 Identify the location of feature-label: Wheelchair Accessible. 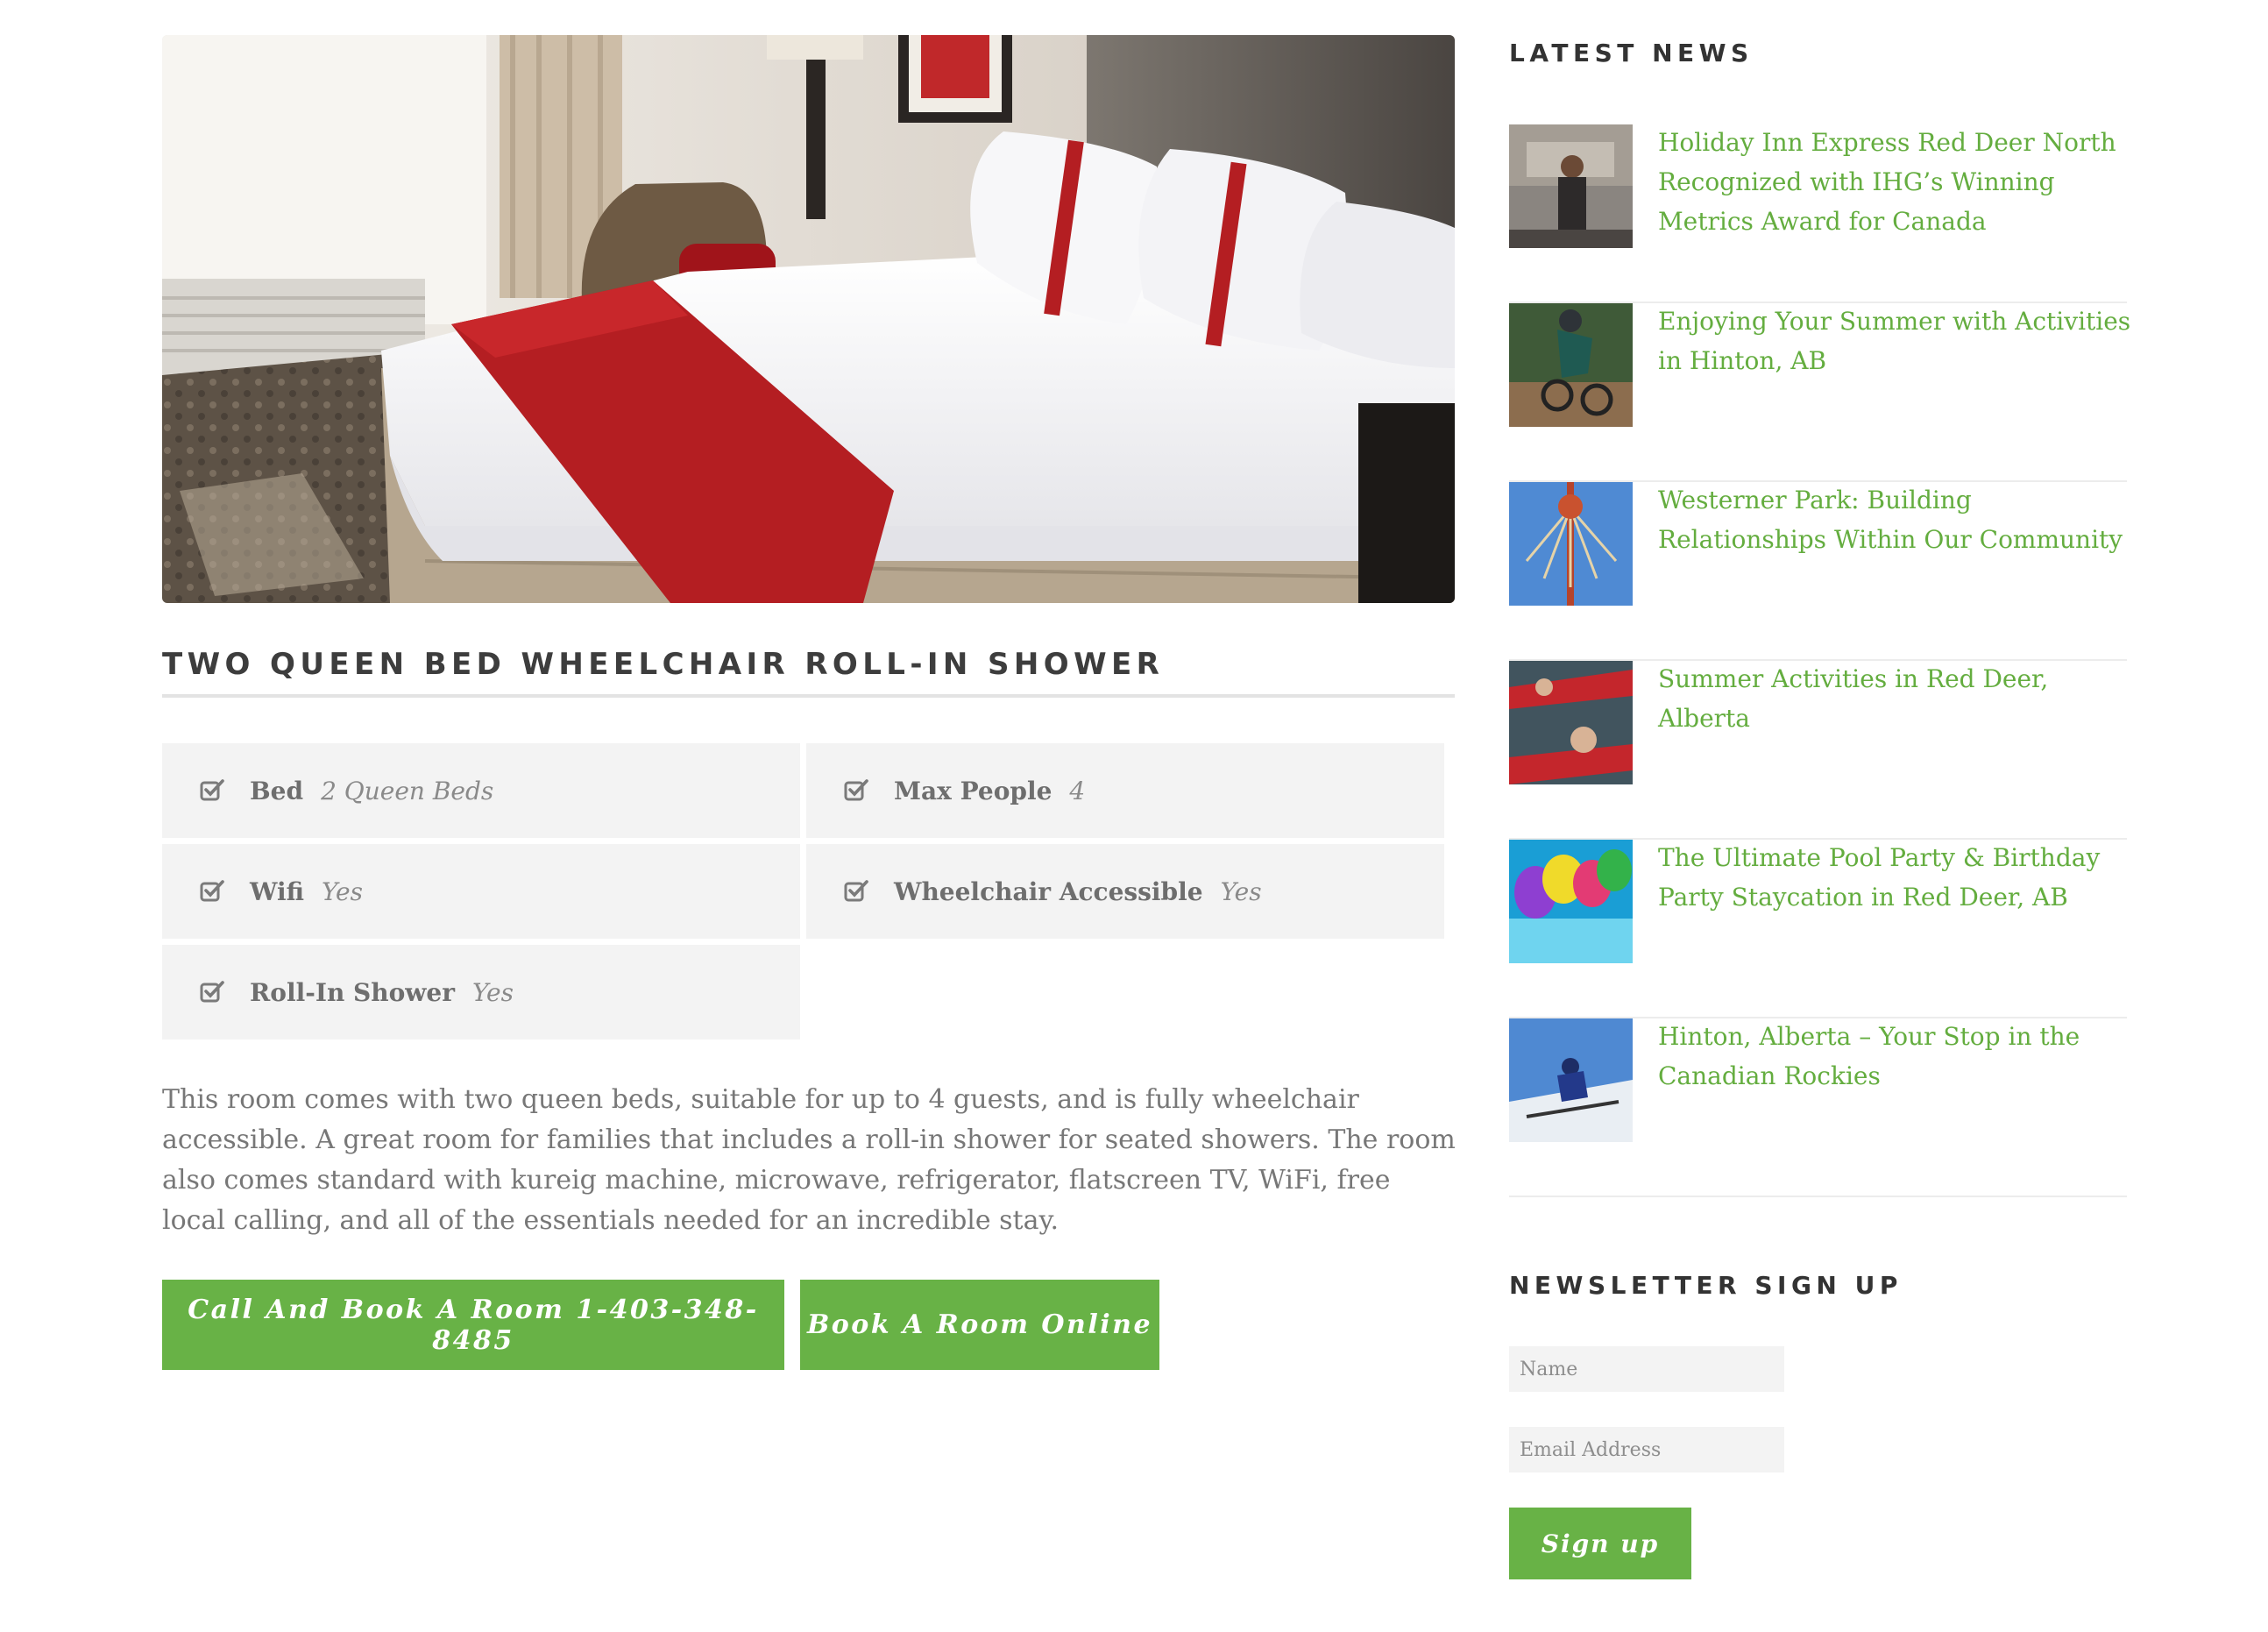
(1048, 891).